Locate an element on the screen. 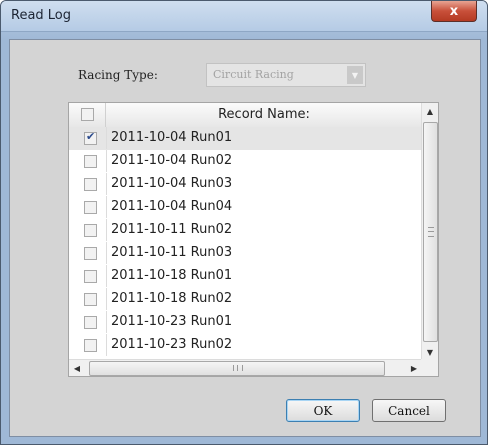  record-name: 2011-10-04 Run01 is located at coordinates (264, 138).